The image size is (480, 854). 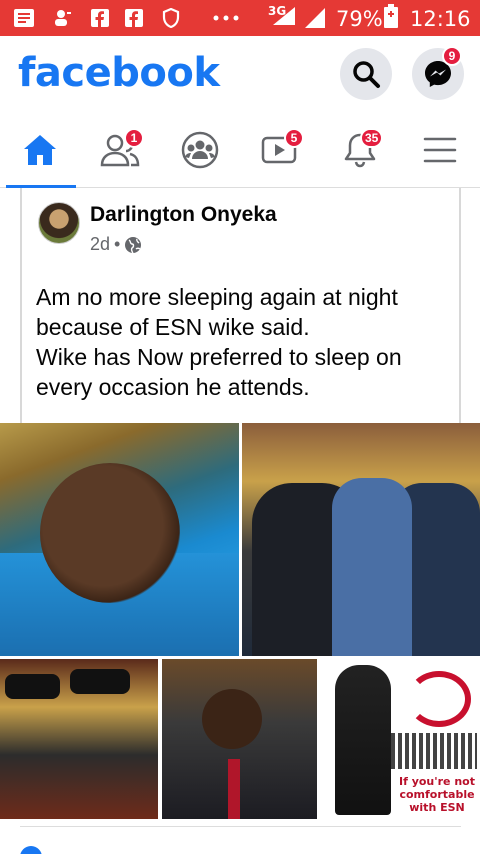 I want to click on photo-head-shape, so click(x=232, y=719).